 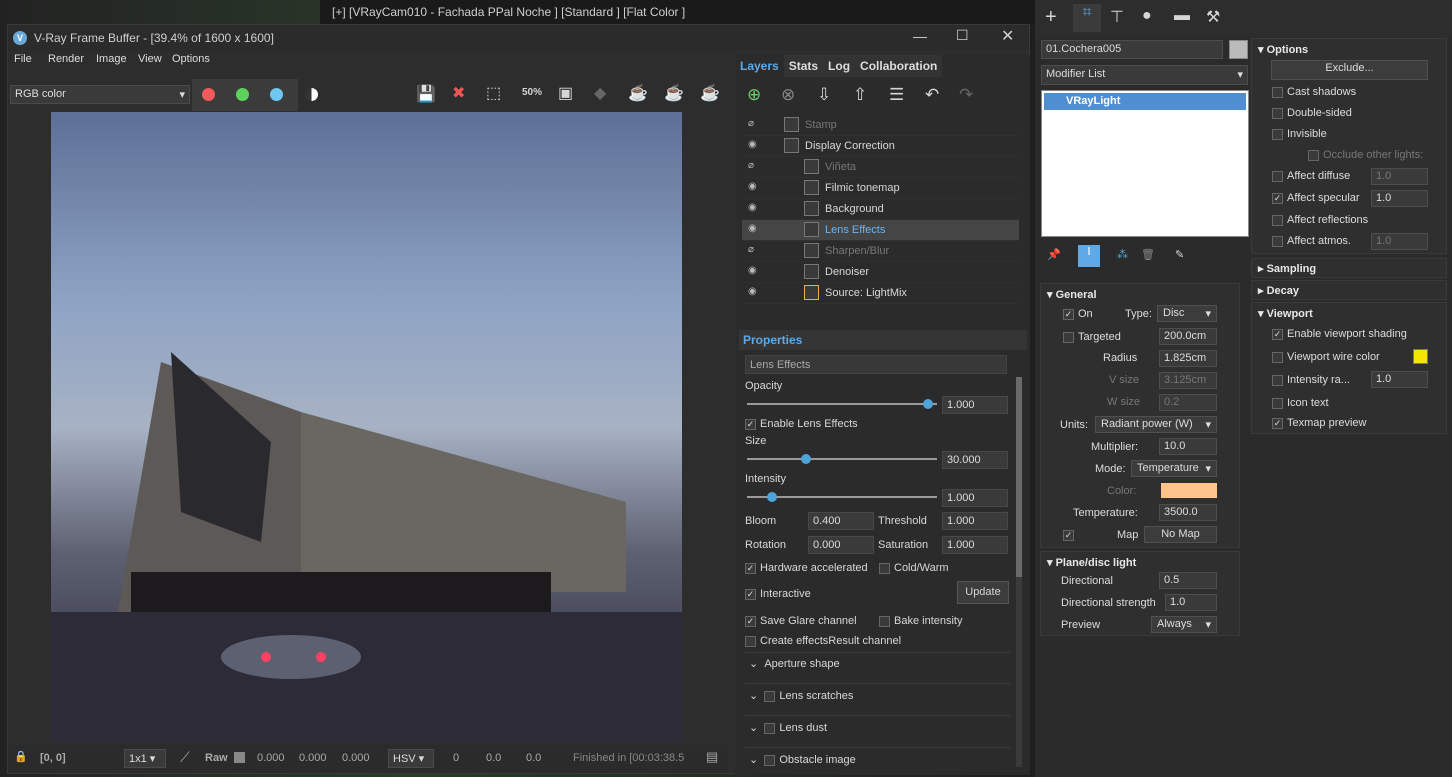 I want to click on units-dropdown: Radiant power (W) ▾, so click(x=1156, y=424).